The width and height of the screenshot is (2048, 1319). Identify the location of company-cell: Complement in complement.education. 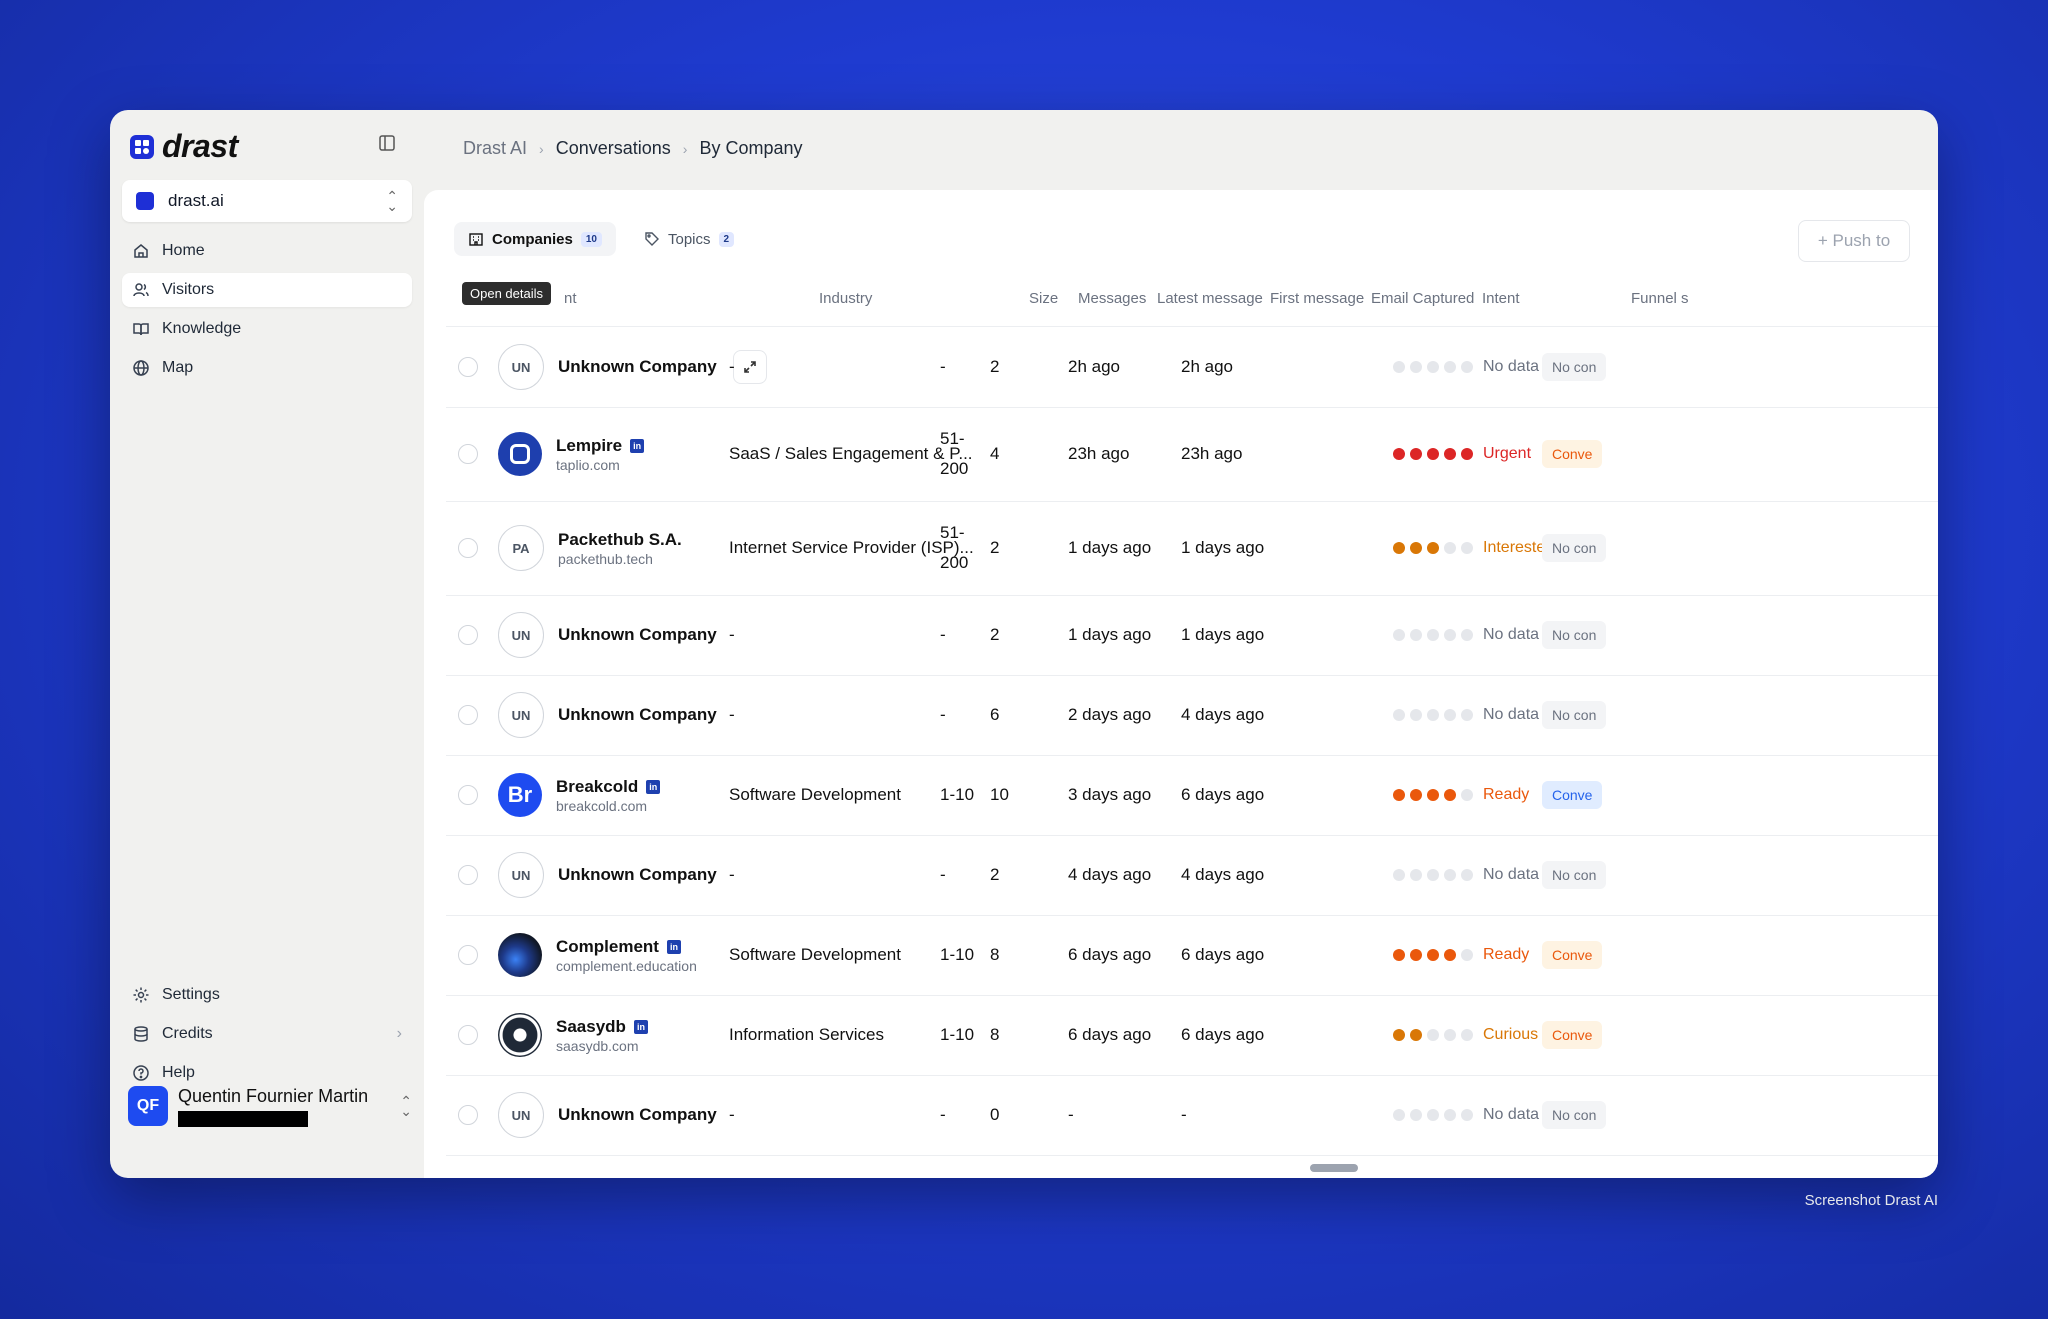
(597, 955).